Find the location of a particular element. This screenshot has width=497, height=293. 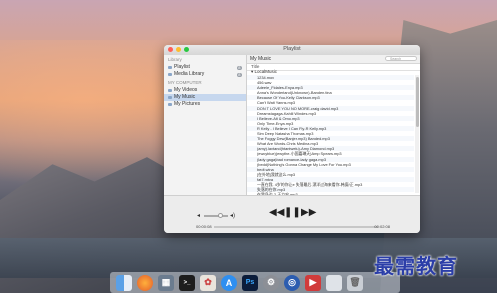

time-total: 00:02:08 is located at coordinates (382, 226).